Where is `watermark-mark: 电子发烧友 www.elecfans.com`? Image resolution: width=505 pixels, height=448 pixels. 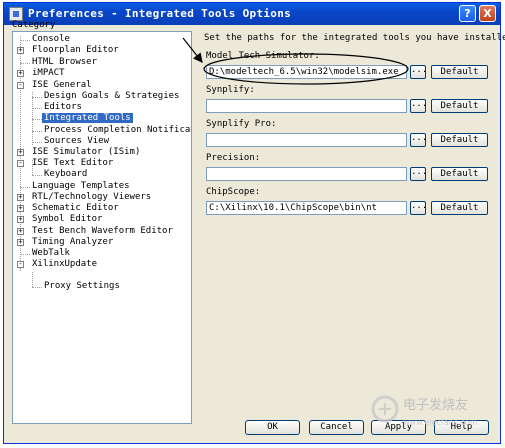 watermark-mark: 电子发烧友 www.elecfans.com is located at coordinates (424, 411).